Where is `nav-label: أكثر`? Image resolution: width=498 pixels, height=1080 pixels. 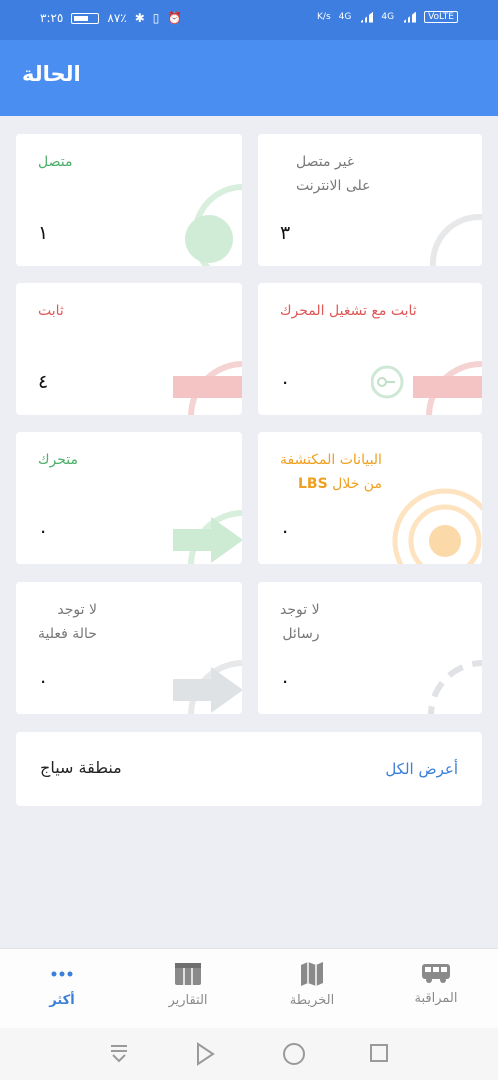
nav-label: أكثر is located at coordinates (62, 1000).